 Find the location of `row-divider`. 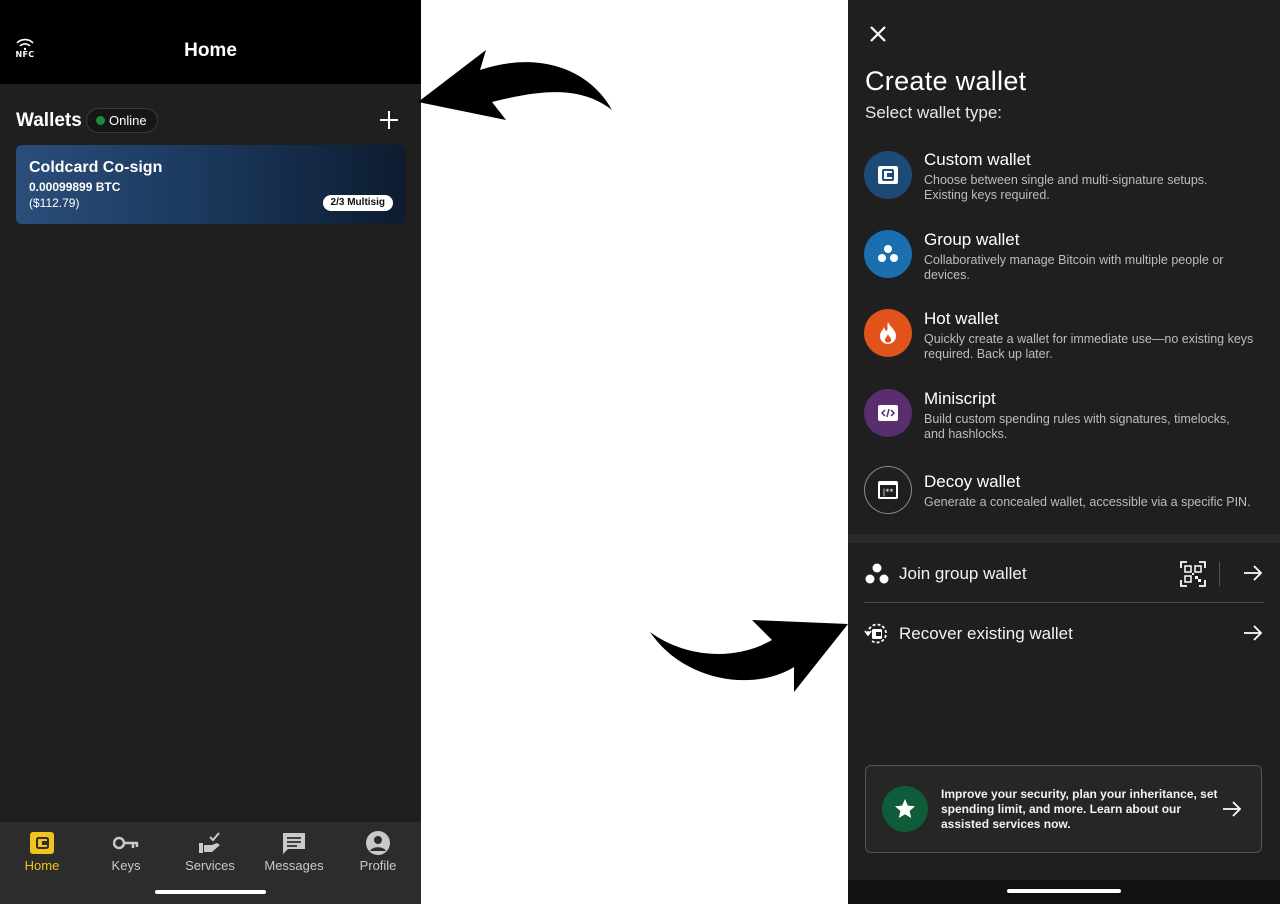

row-divider is located at coordinates (1064, 602).